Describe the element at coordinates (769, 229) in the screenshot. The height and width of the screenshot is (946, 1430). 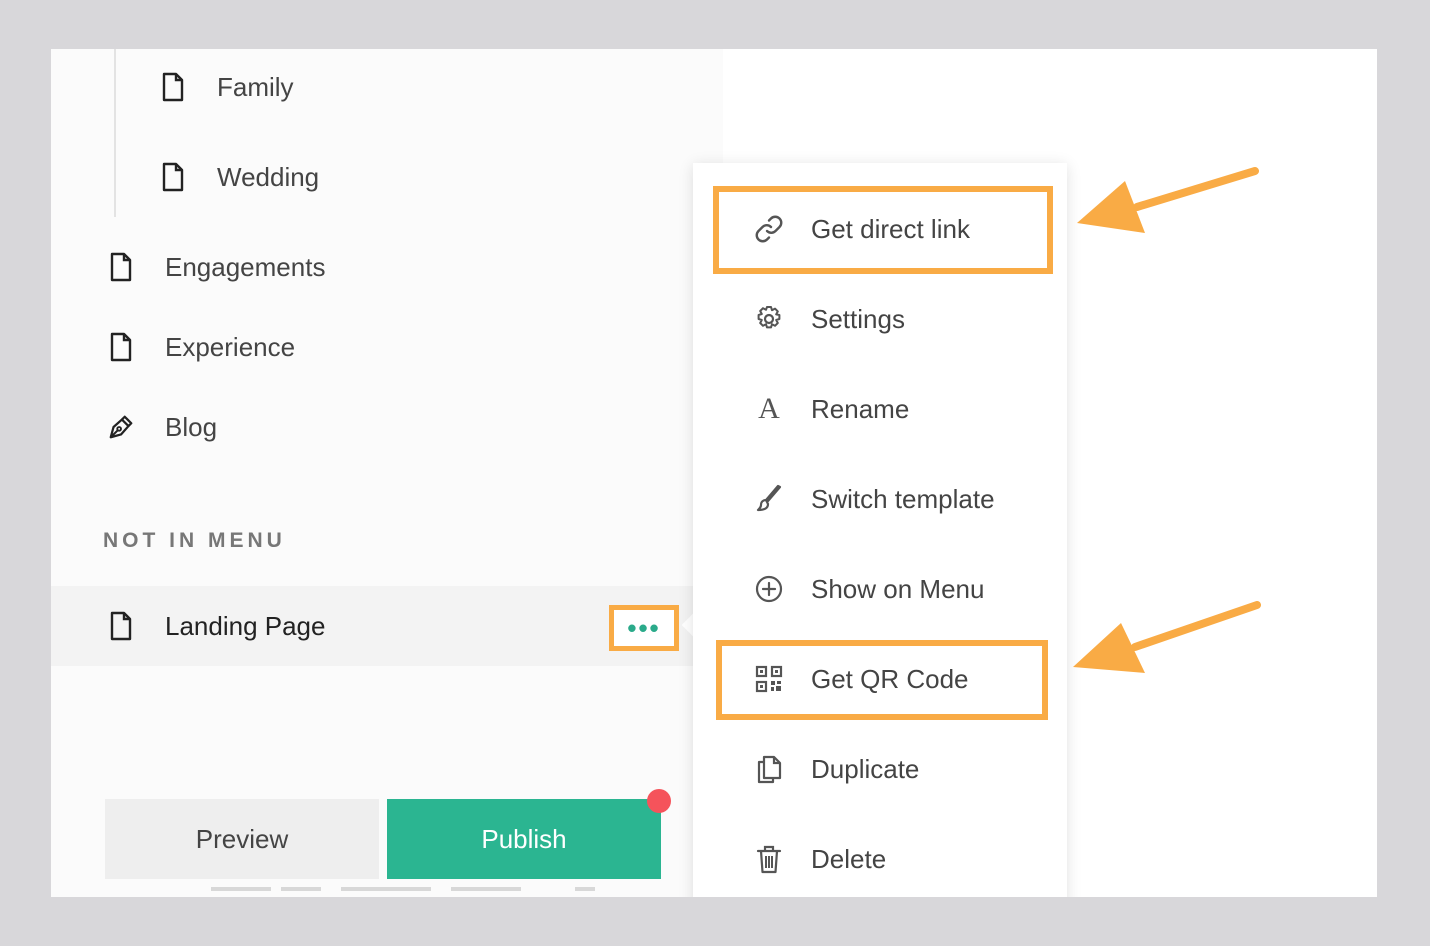
I see `link-icon` at that location.